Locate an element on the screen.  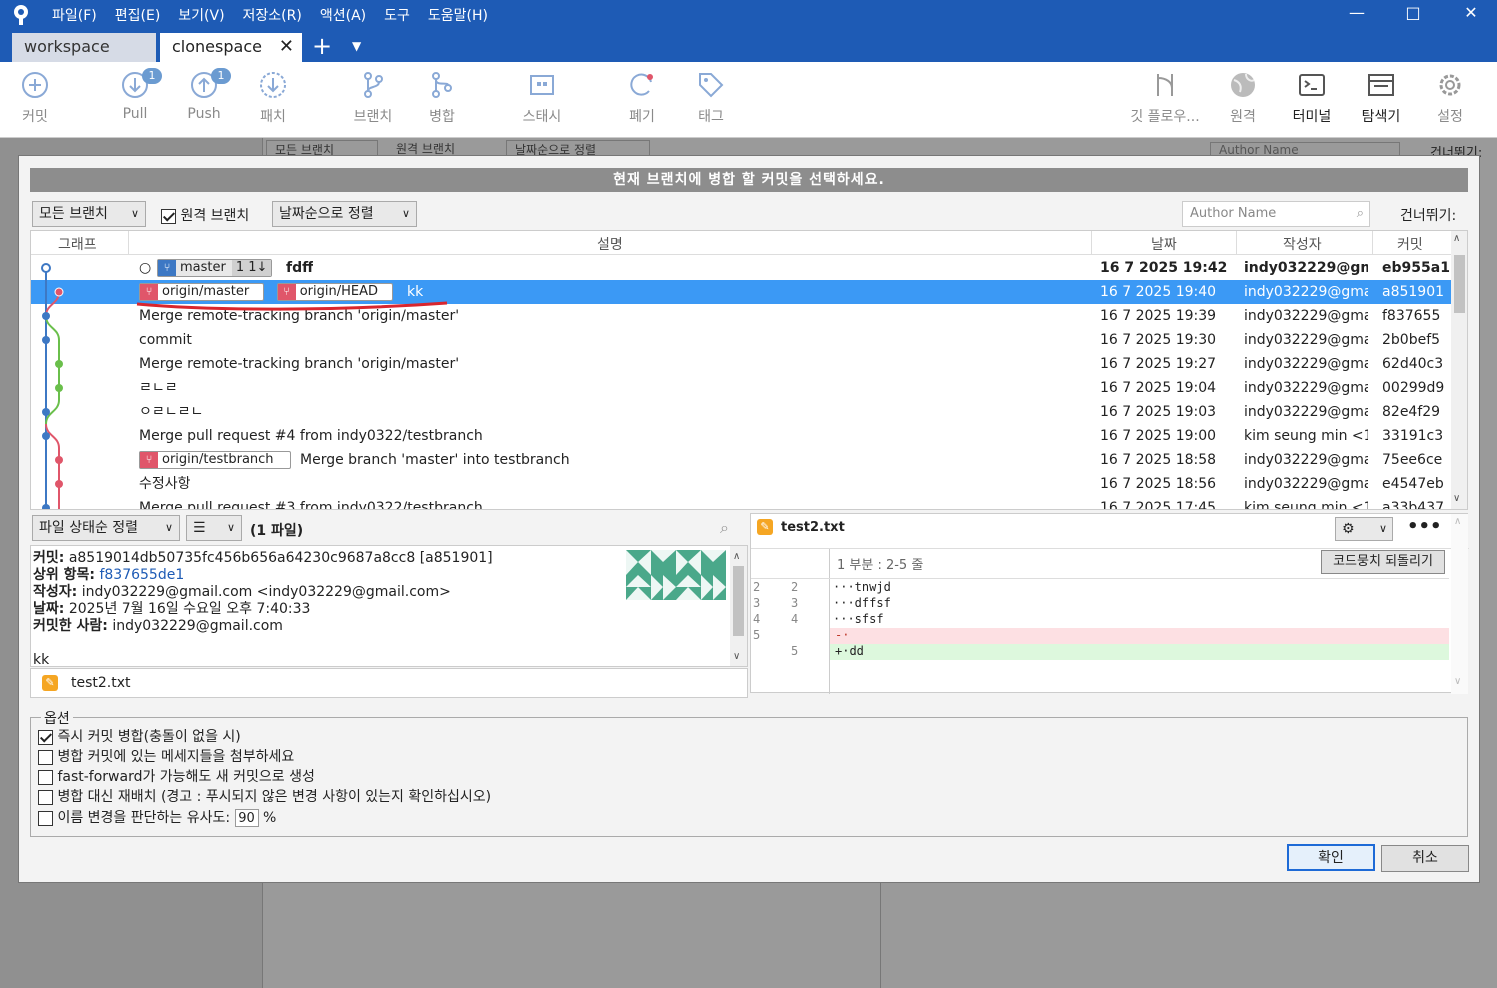
branch-filter-dropdown: 모든 브랜치 ∨ is located at coordinates (89, 214).